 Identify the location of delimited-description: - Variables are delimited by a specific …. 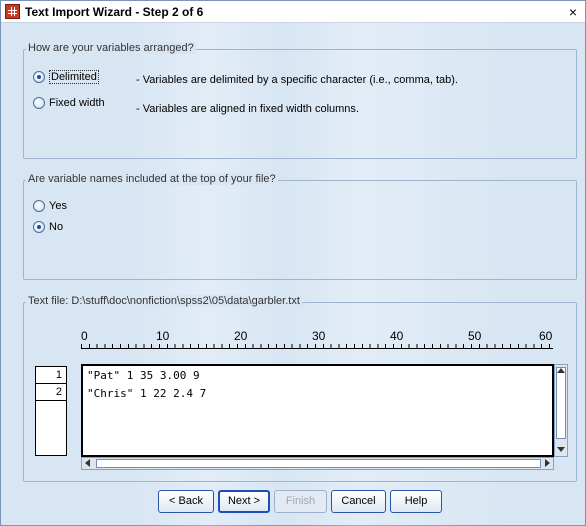
(297, 80).